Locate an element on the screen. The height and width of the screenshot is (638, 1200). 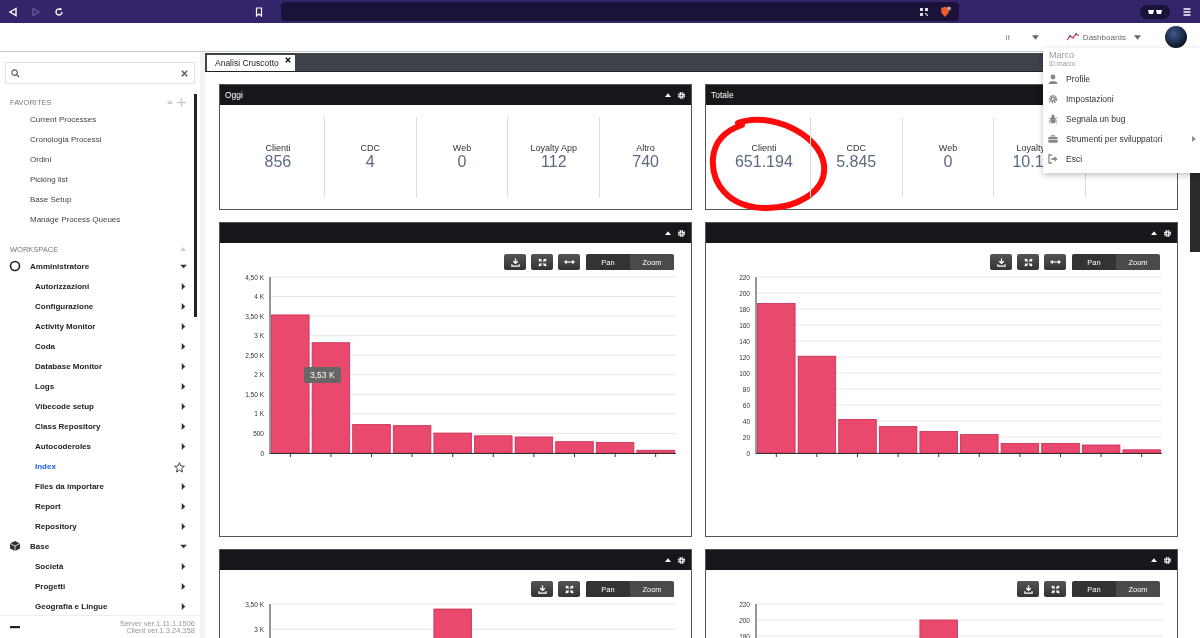
favorite-link: Current Processes is located at coordinates (100, 120).